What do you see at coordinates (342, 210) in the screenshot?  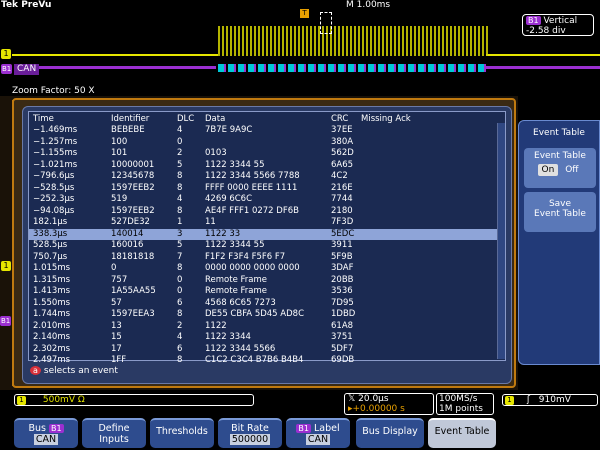 I see `cell-crc: 2180` at bounding box center [342, 210].